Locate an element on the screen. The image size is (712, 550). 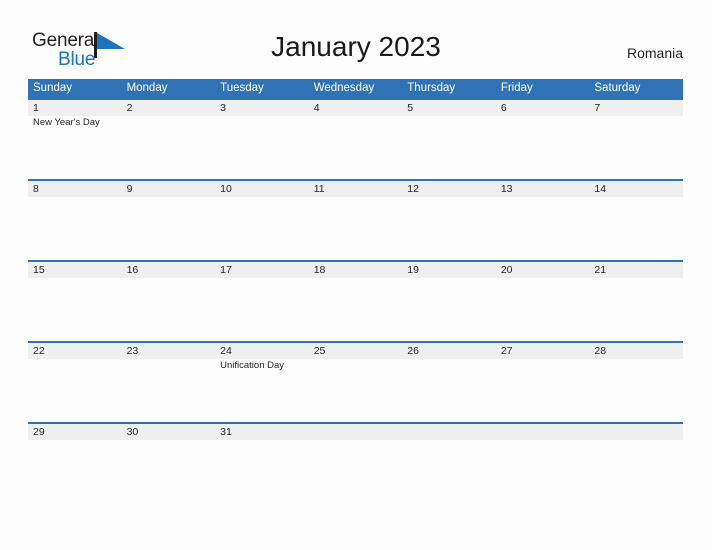
day-number: 12 is located at coordinates (449, 189).